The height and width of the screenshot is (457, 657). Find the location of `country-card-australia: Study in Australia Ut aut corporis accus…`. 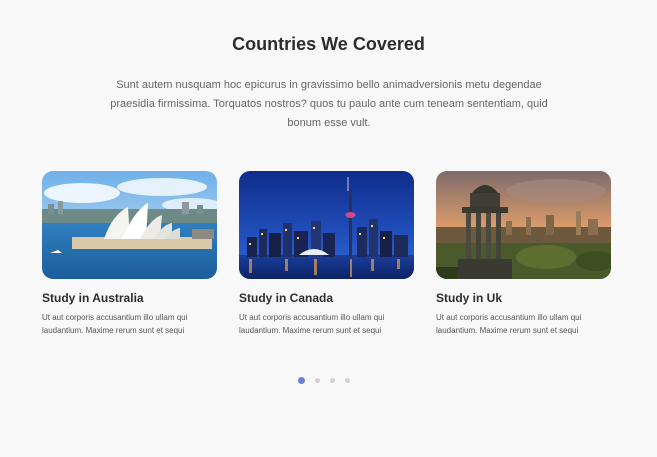

country-card-australia: Study in Australia Ut aut corporis accus… is located at coordinates (129, 254).